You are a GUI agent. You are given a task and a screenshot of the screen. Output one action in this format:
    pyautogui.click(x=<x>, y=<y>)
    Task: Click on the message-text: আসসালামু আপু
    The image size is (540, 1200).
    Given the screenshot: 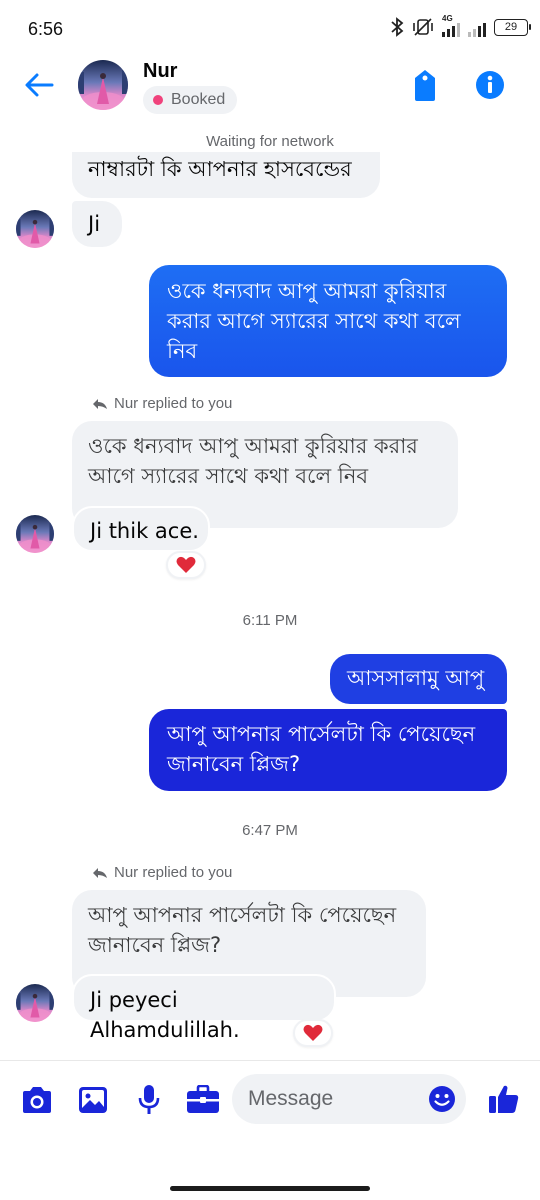 What is the action you would take?
    pyautogui.click(x=416, y=678)
    